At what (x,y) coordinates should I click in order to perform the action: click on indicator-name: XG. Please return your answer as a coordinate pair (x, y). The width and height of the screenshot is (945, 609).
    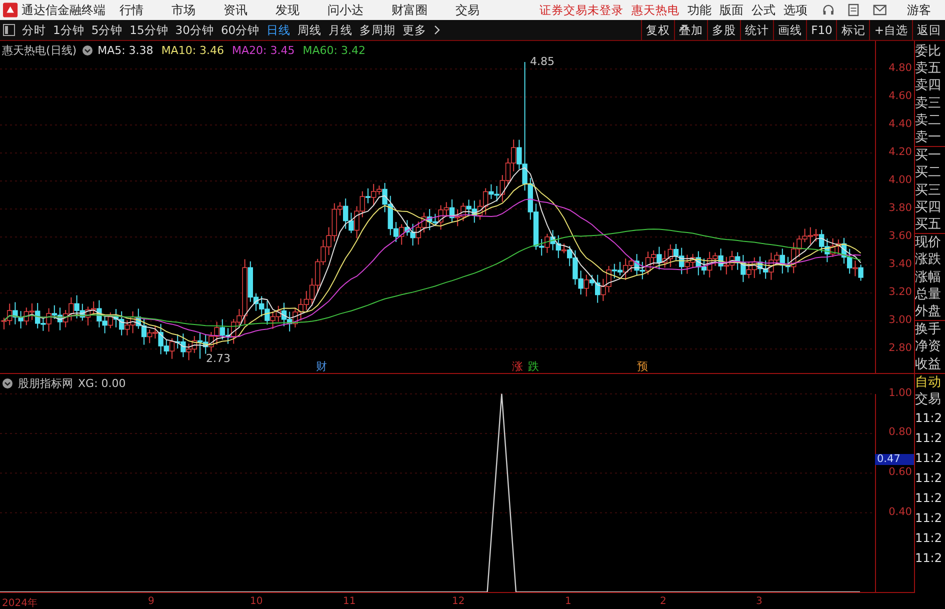
    Looking at the image, I should click on (86, 383).